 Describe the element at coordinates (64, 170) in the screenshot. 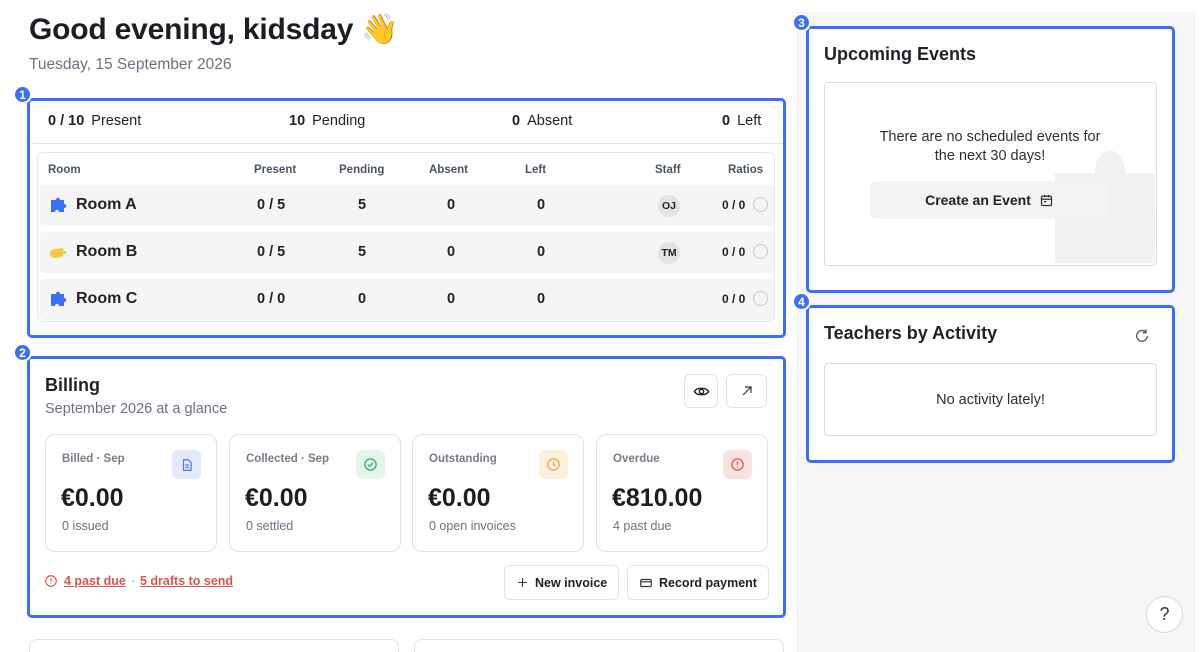

I see `col-room: Room` at that location.